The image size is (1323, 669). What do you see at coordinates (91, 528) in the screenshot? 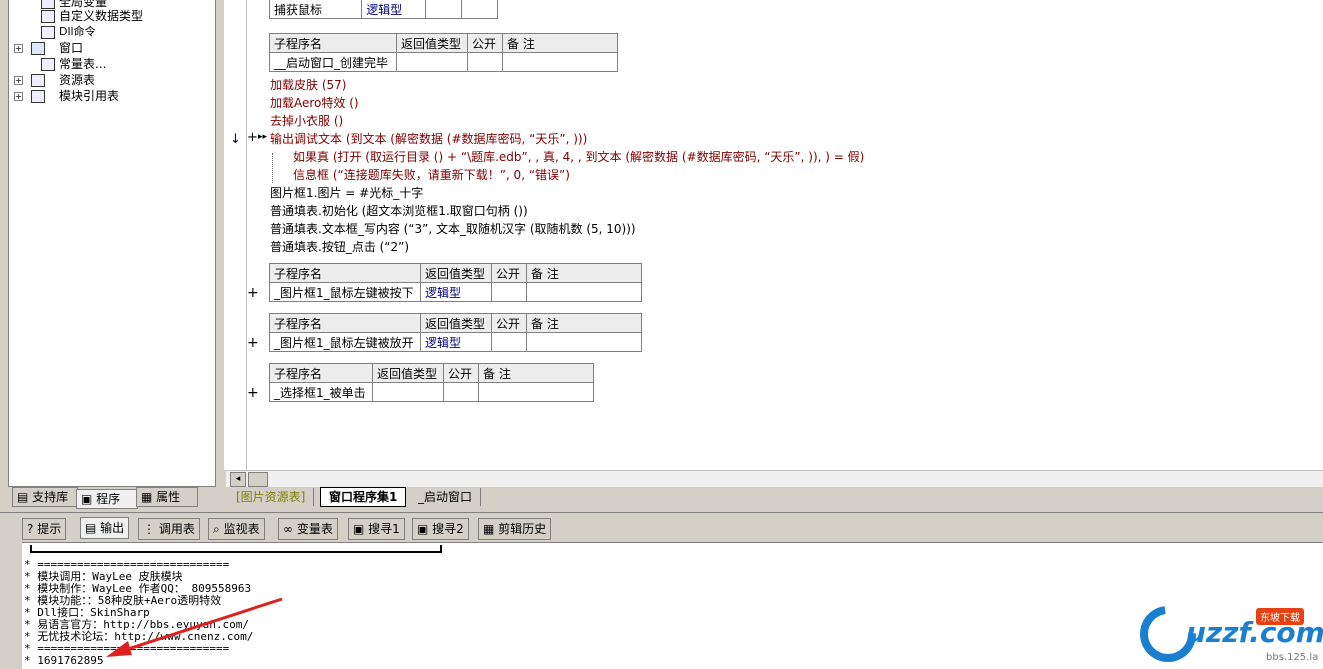
I see `output-icon: ▤` at bounding box center [91, 528].